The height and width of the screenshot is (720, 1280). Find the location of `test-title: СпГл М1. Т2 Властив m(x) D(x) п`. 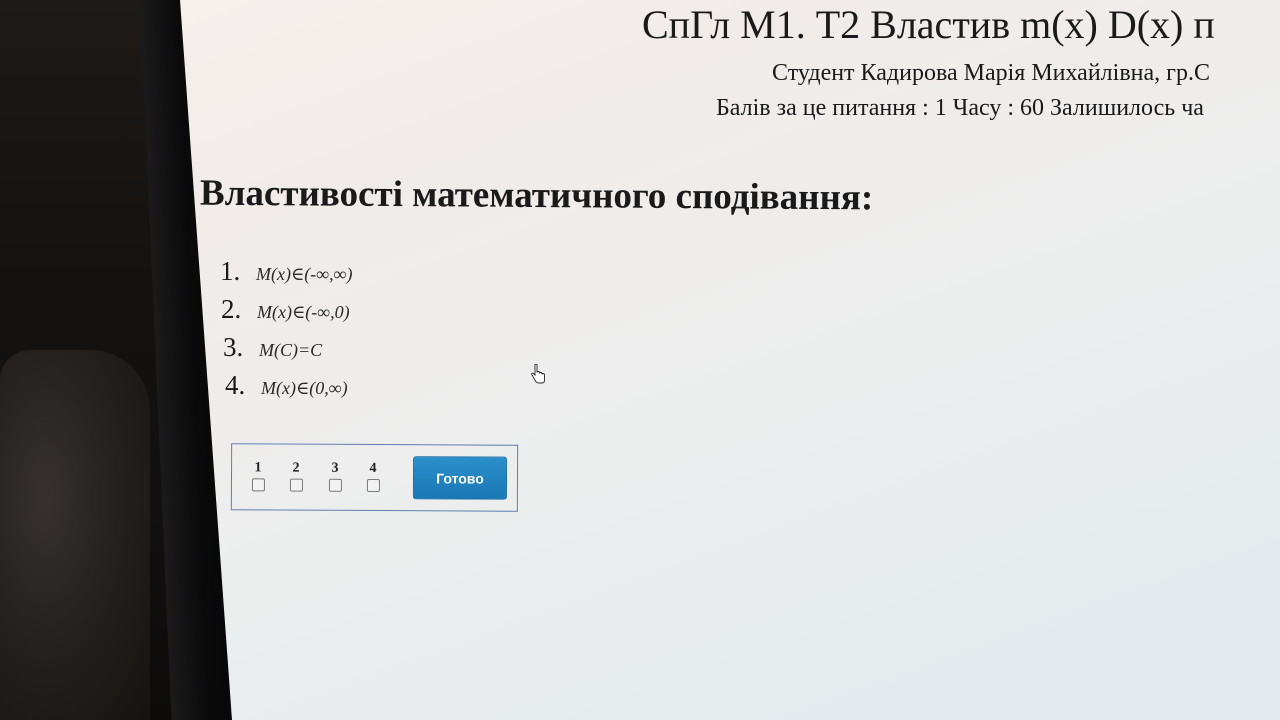

test-title: СпГл М1. Т2 Властив m(x) D(x) п is located at coordinates (928, 24).